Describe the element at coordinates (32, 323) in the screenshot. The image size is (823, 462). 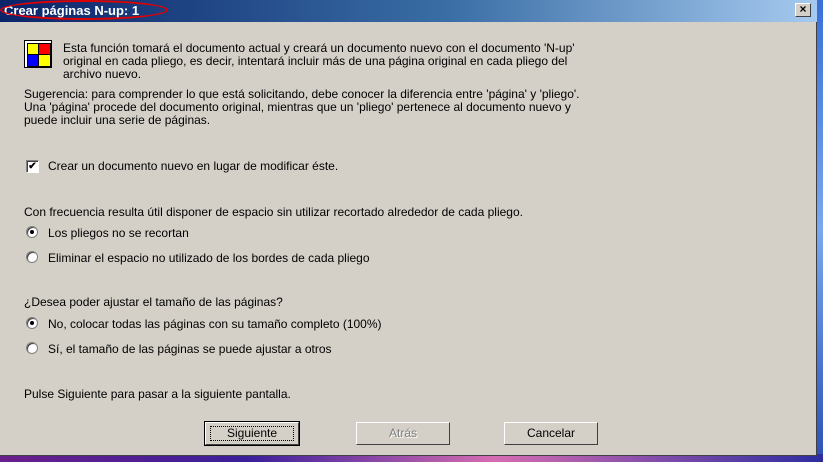
I see `radio-full-size` at that location.